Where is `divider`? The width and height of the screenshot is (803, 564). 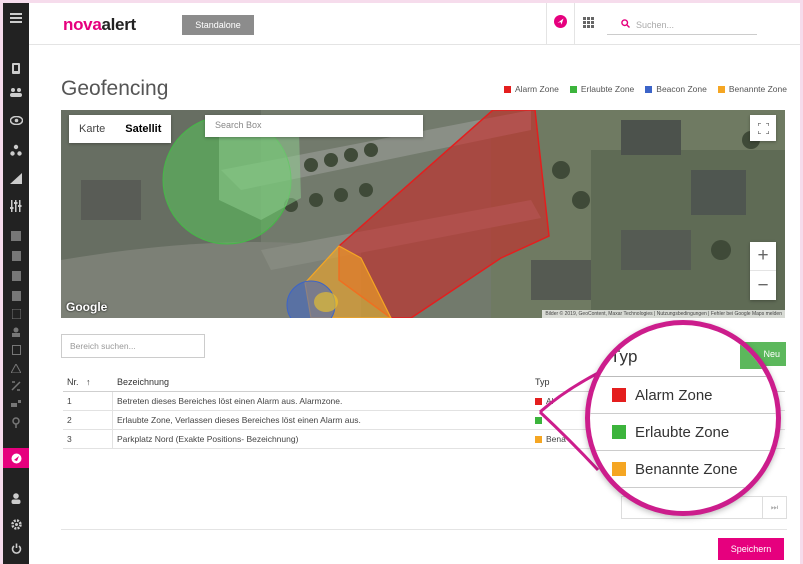
divider is located at coordinates (424, 529).